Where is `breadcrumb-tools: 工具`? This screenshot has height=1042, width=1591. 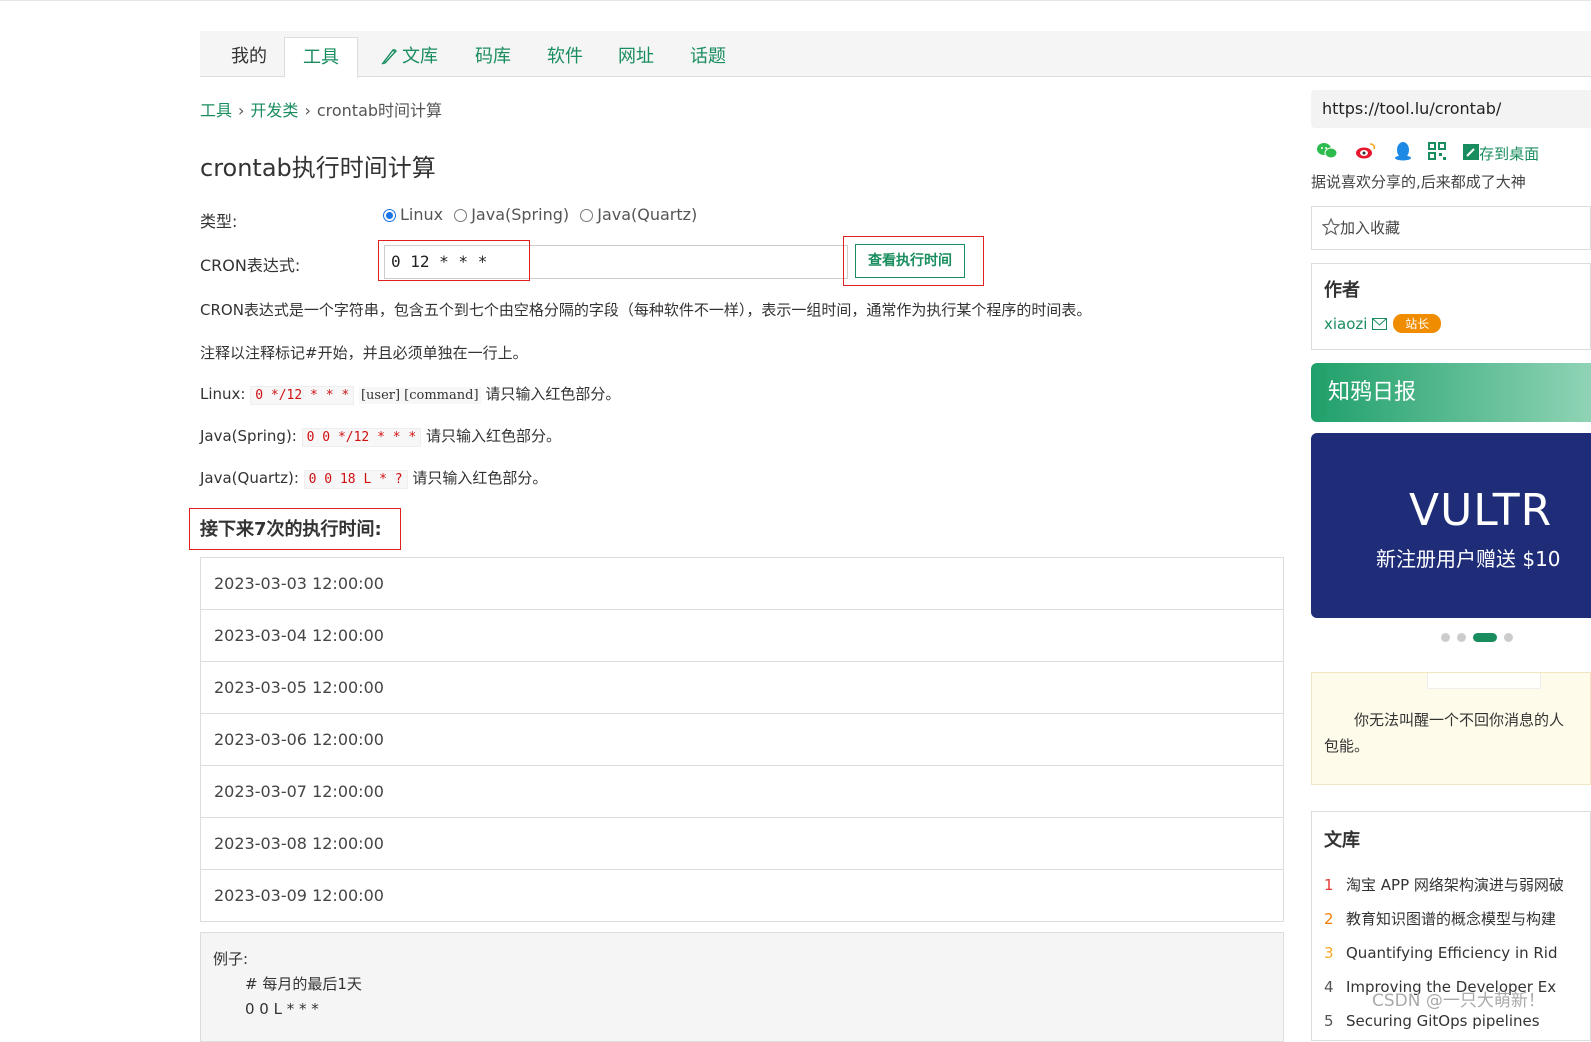 breadcrumb-tools: 工具 is located at coordinates (216, 110).